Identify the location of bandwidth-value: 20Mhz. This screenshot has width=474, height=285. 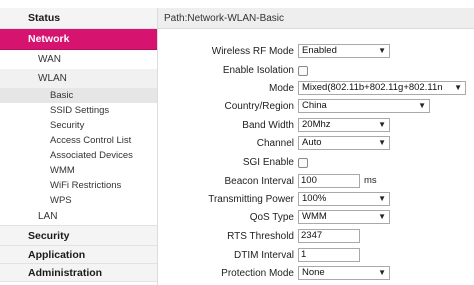
(316, 124).